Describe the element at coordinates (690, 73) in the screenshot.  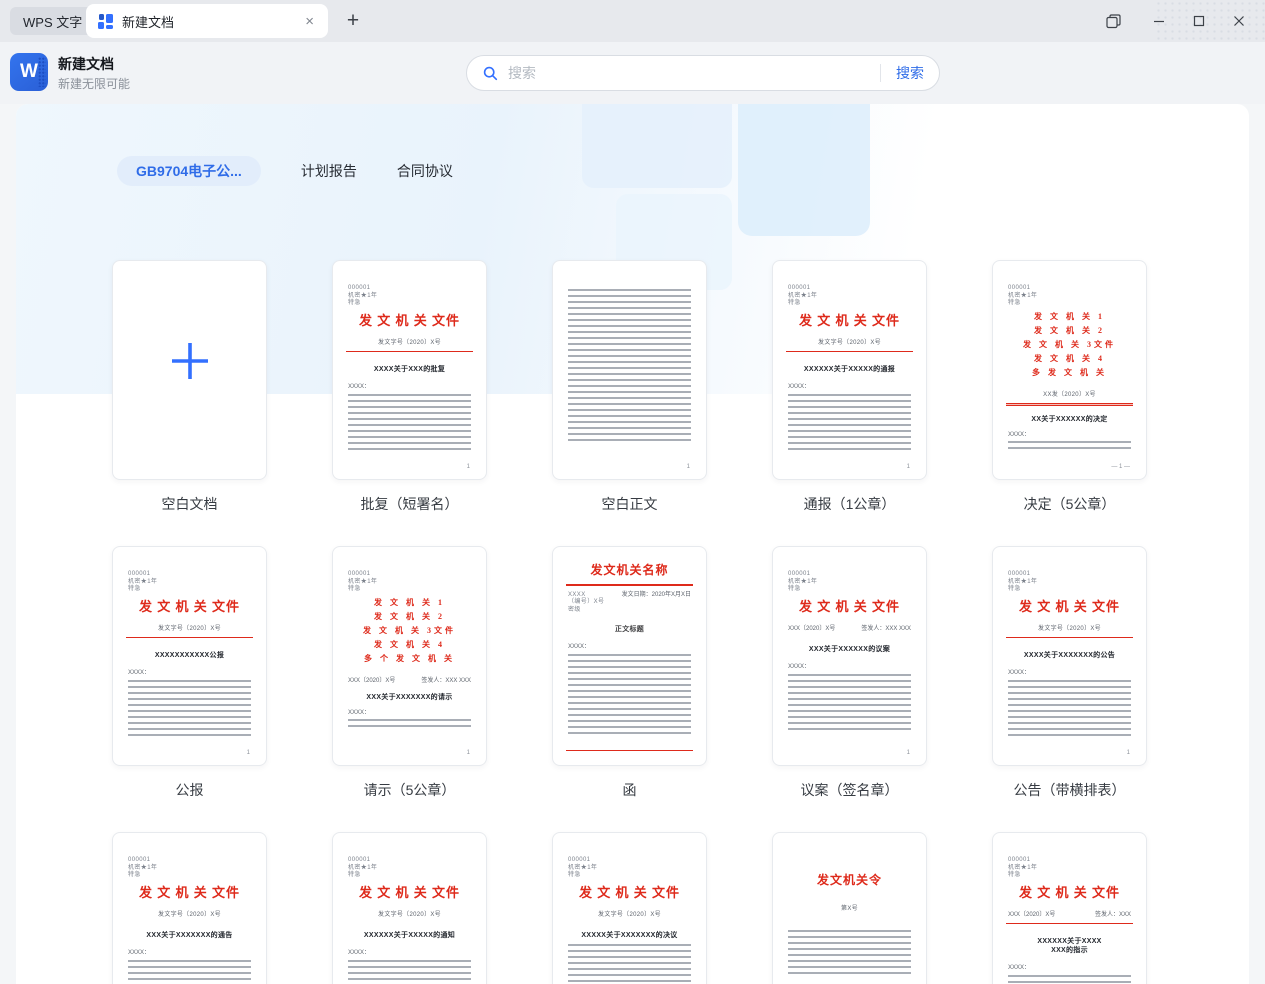
I see `search-input` at that location.